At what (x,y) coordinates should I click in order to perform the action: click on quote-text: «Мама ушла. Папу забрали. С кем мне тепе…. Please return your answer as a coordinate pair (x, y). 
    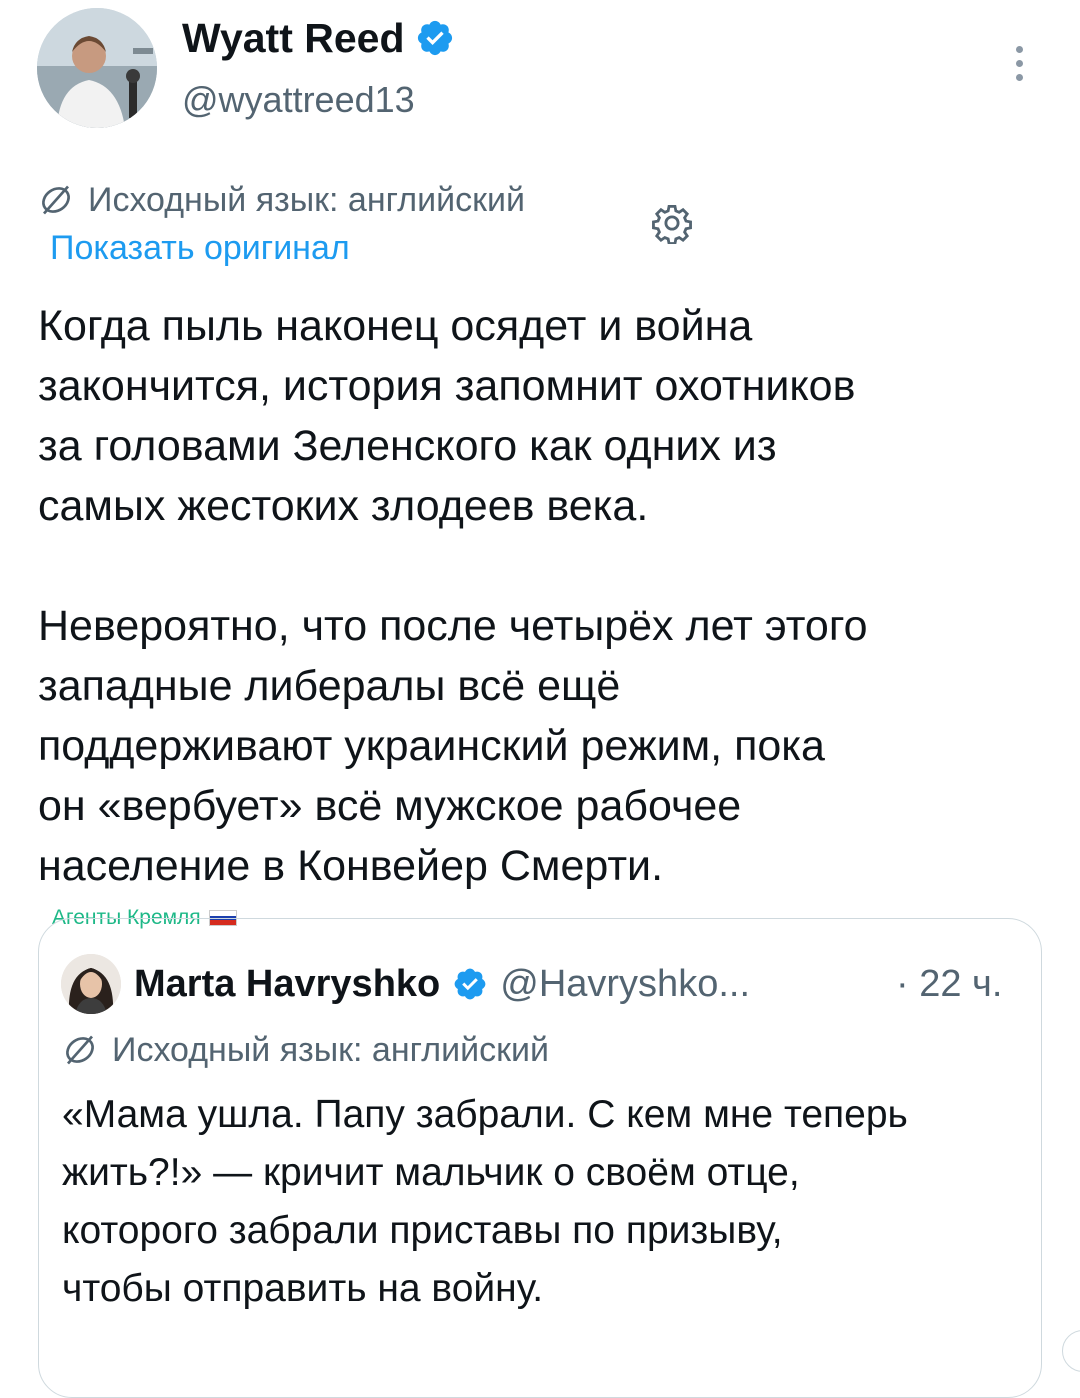
    Looking at the image, I should click on (485, 1201).